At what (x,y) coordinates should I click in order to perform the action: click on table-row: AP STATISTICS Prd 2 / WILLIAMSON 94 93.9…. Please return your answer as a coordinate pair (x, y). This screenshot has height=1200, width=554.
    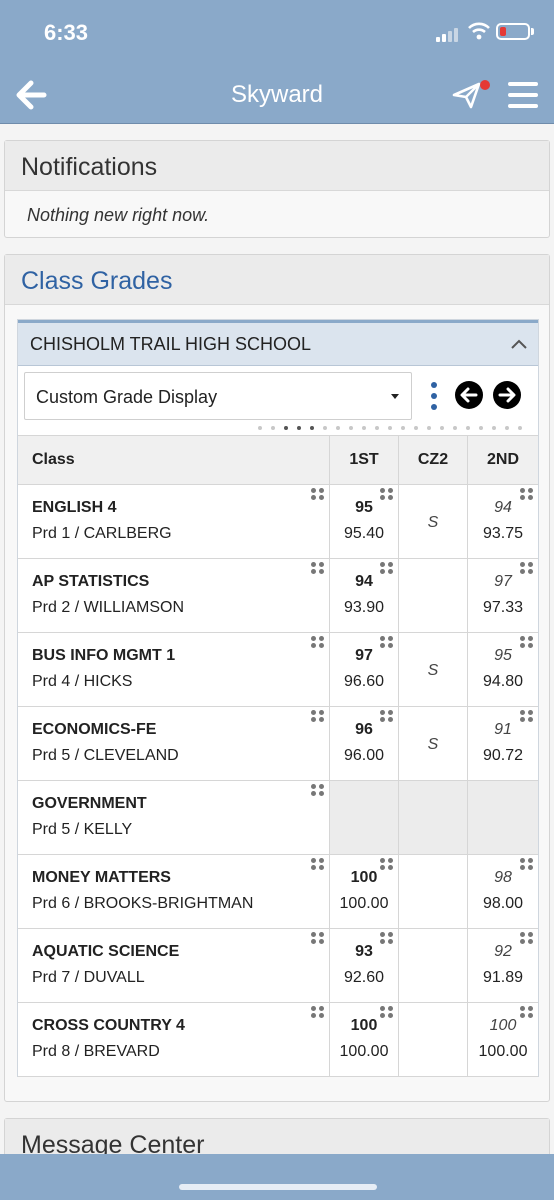
    Looking at the image, I should click on (278, 595).